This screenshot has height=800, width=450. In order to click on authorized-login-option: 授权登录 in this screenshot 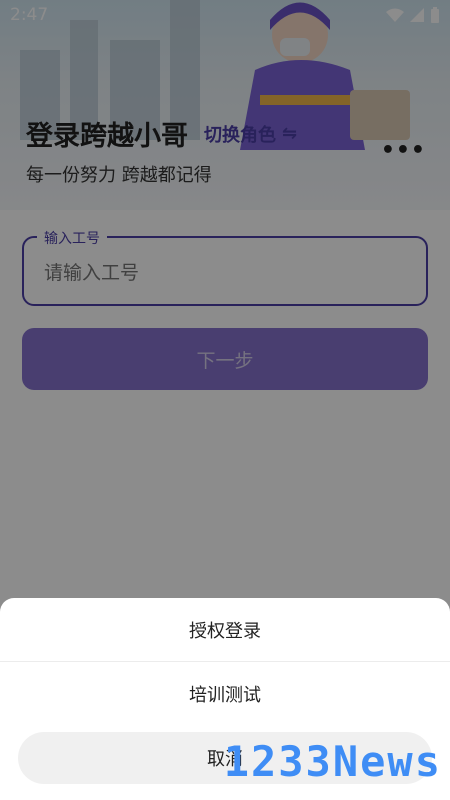, I will do `click(225, 630)`.